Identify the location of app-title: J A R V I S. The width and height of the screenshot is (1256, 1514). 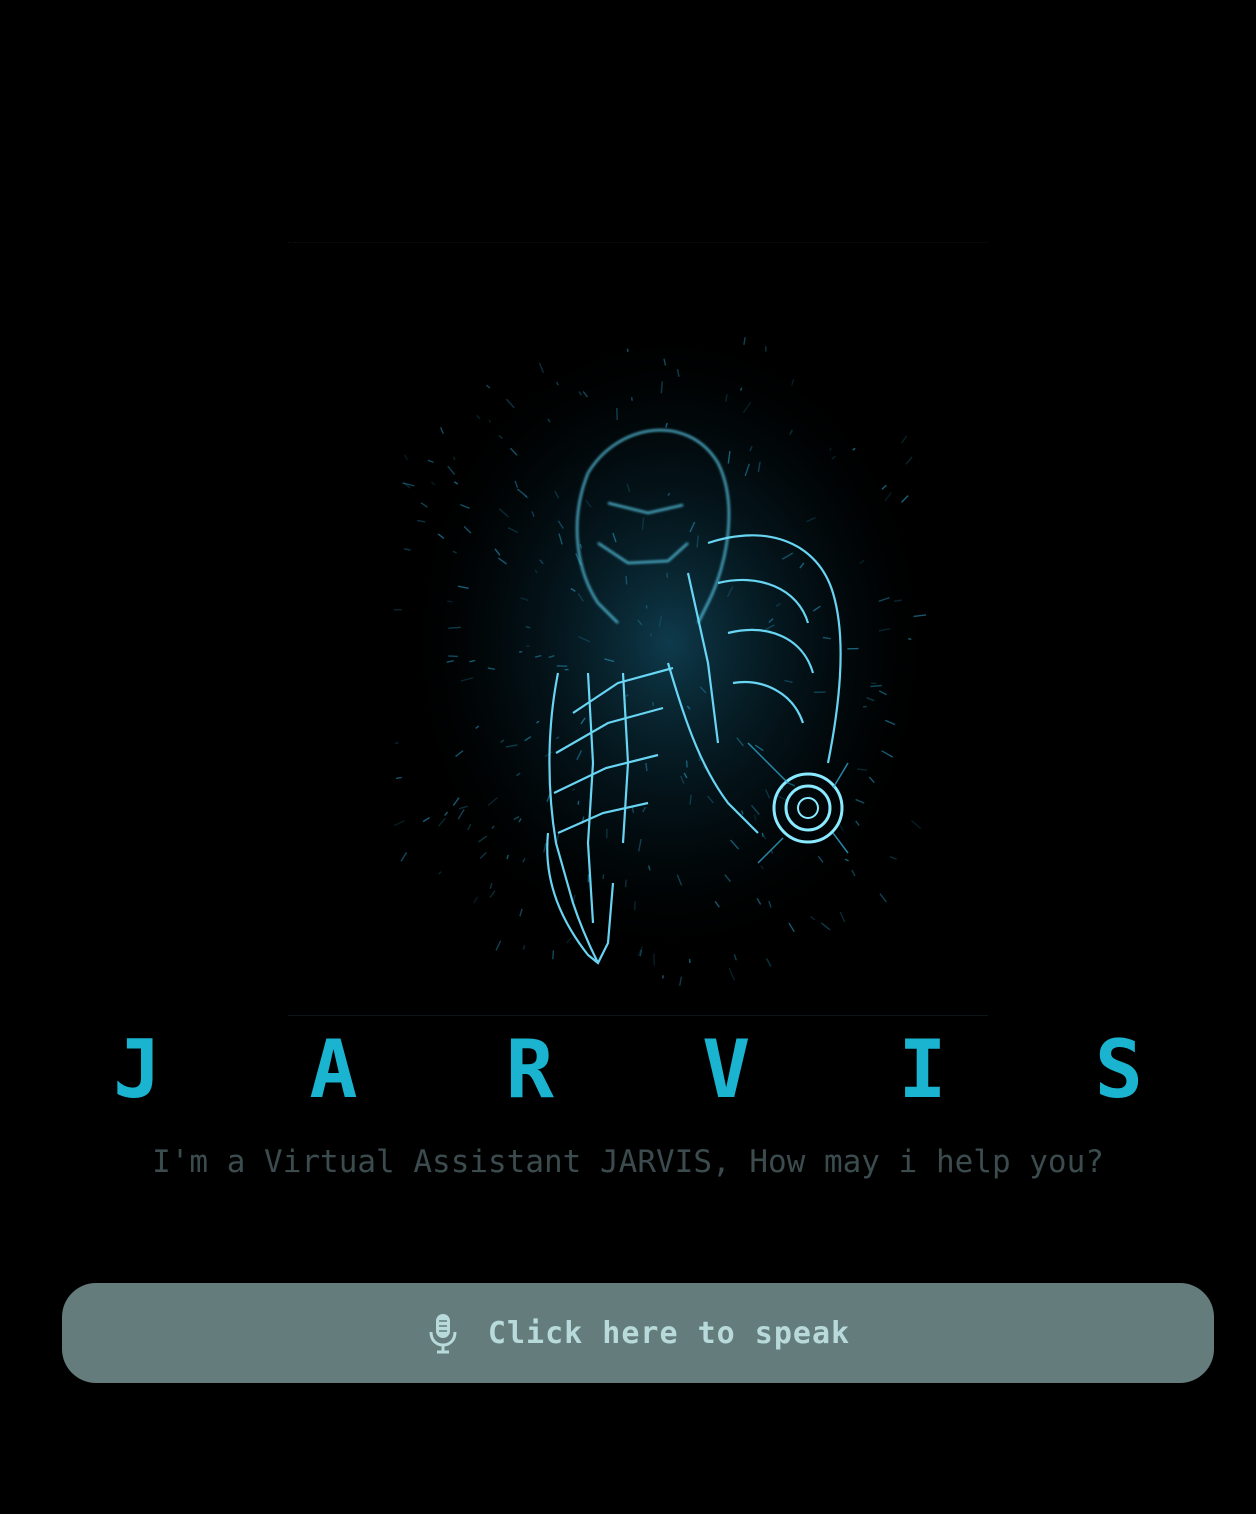
(653, 1069).